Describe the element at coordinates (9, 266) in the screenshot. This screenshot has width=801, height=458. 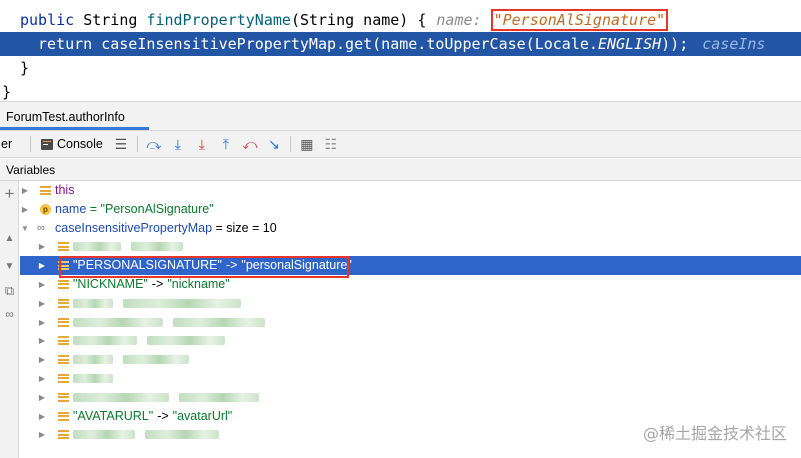
I see `collapse-down-icon: ▼` at that location.